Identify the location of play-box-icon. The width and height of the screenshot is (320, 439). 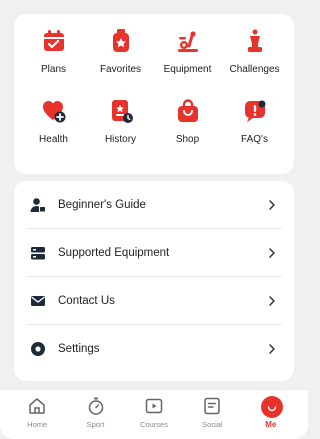
(154, 406).